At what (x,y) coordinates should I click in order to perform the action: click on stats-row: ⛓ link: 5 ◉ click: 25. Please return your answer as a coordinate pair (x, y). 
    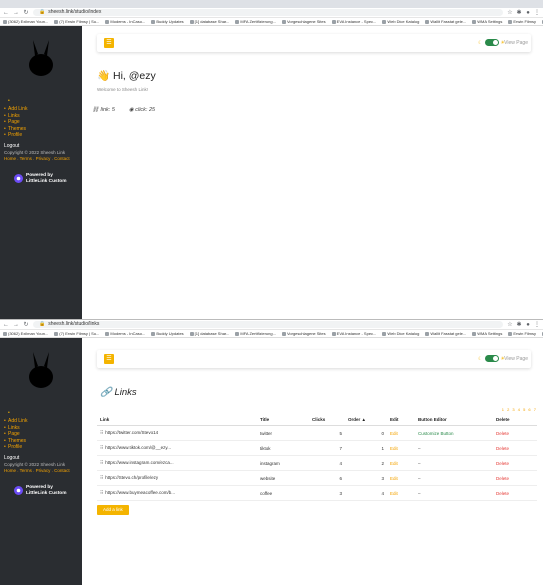
    Looking at the image, I should click on (123, 110).